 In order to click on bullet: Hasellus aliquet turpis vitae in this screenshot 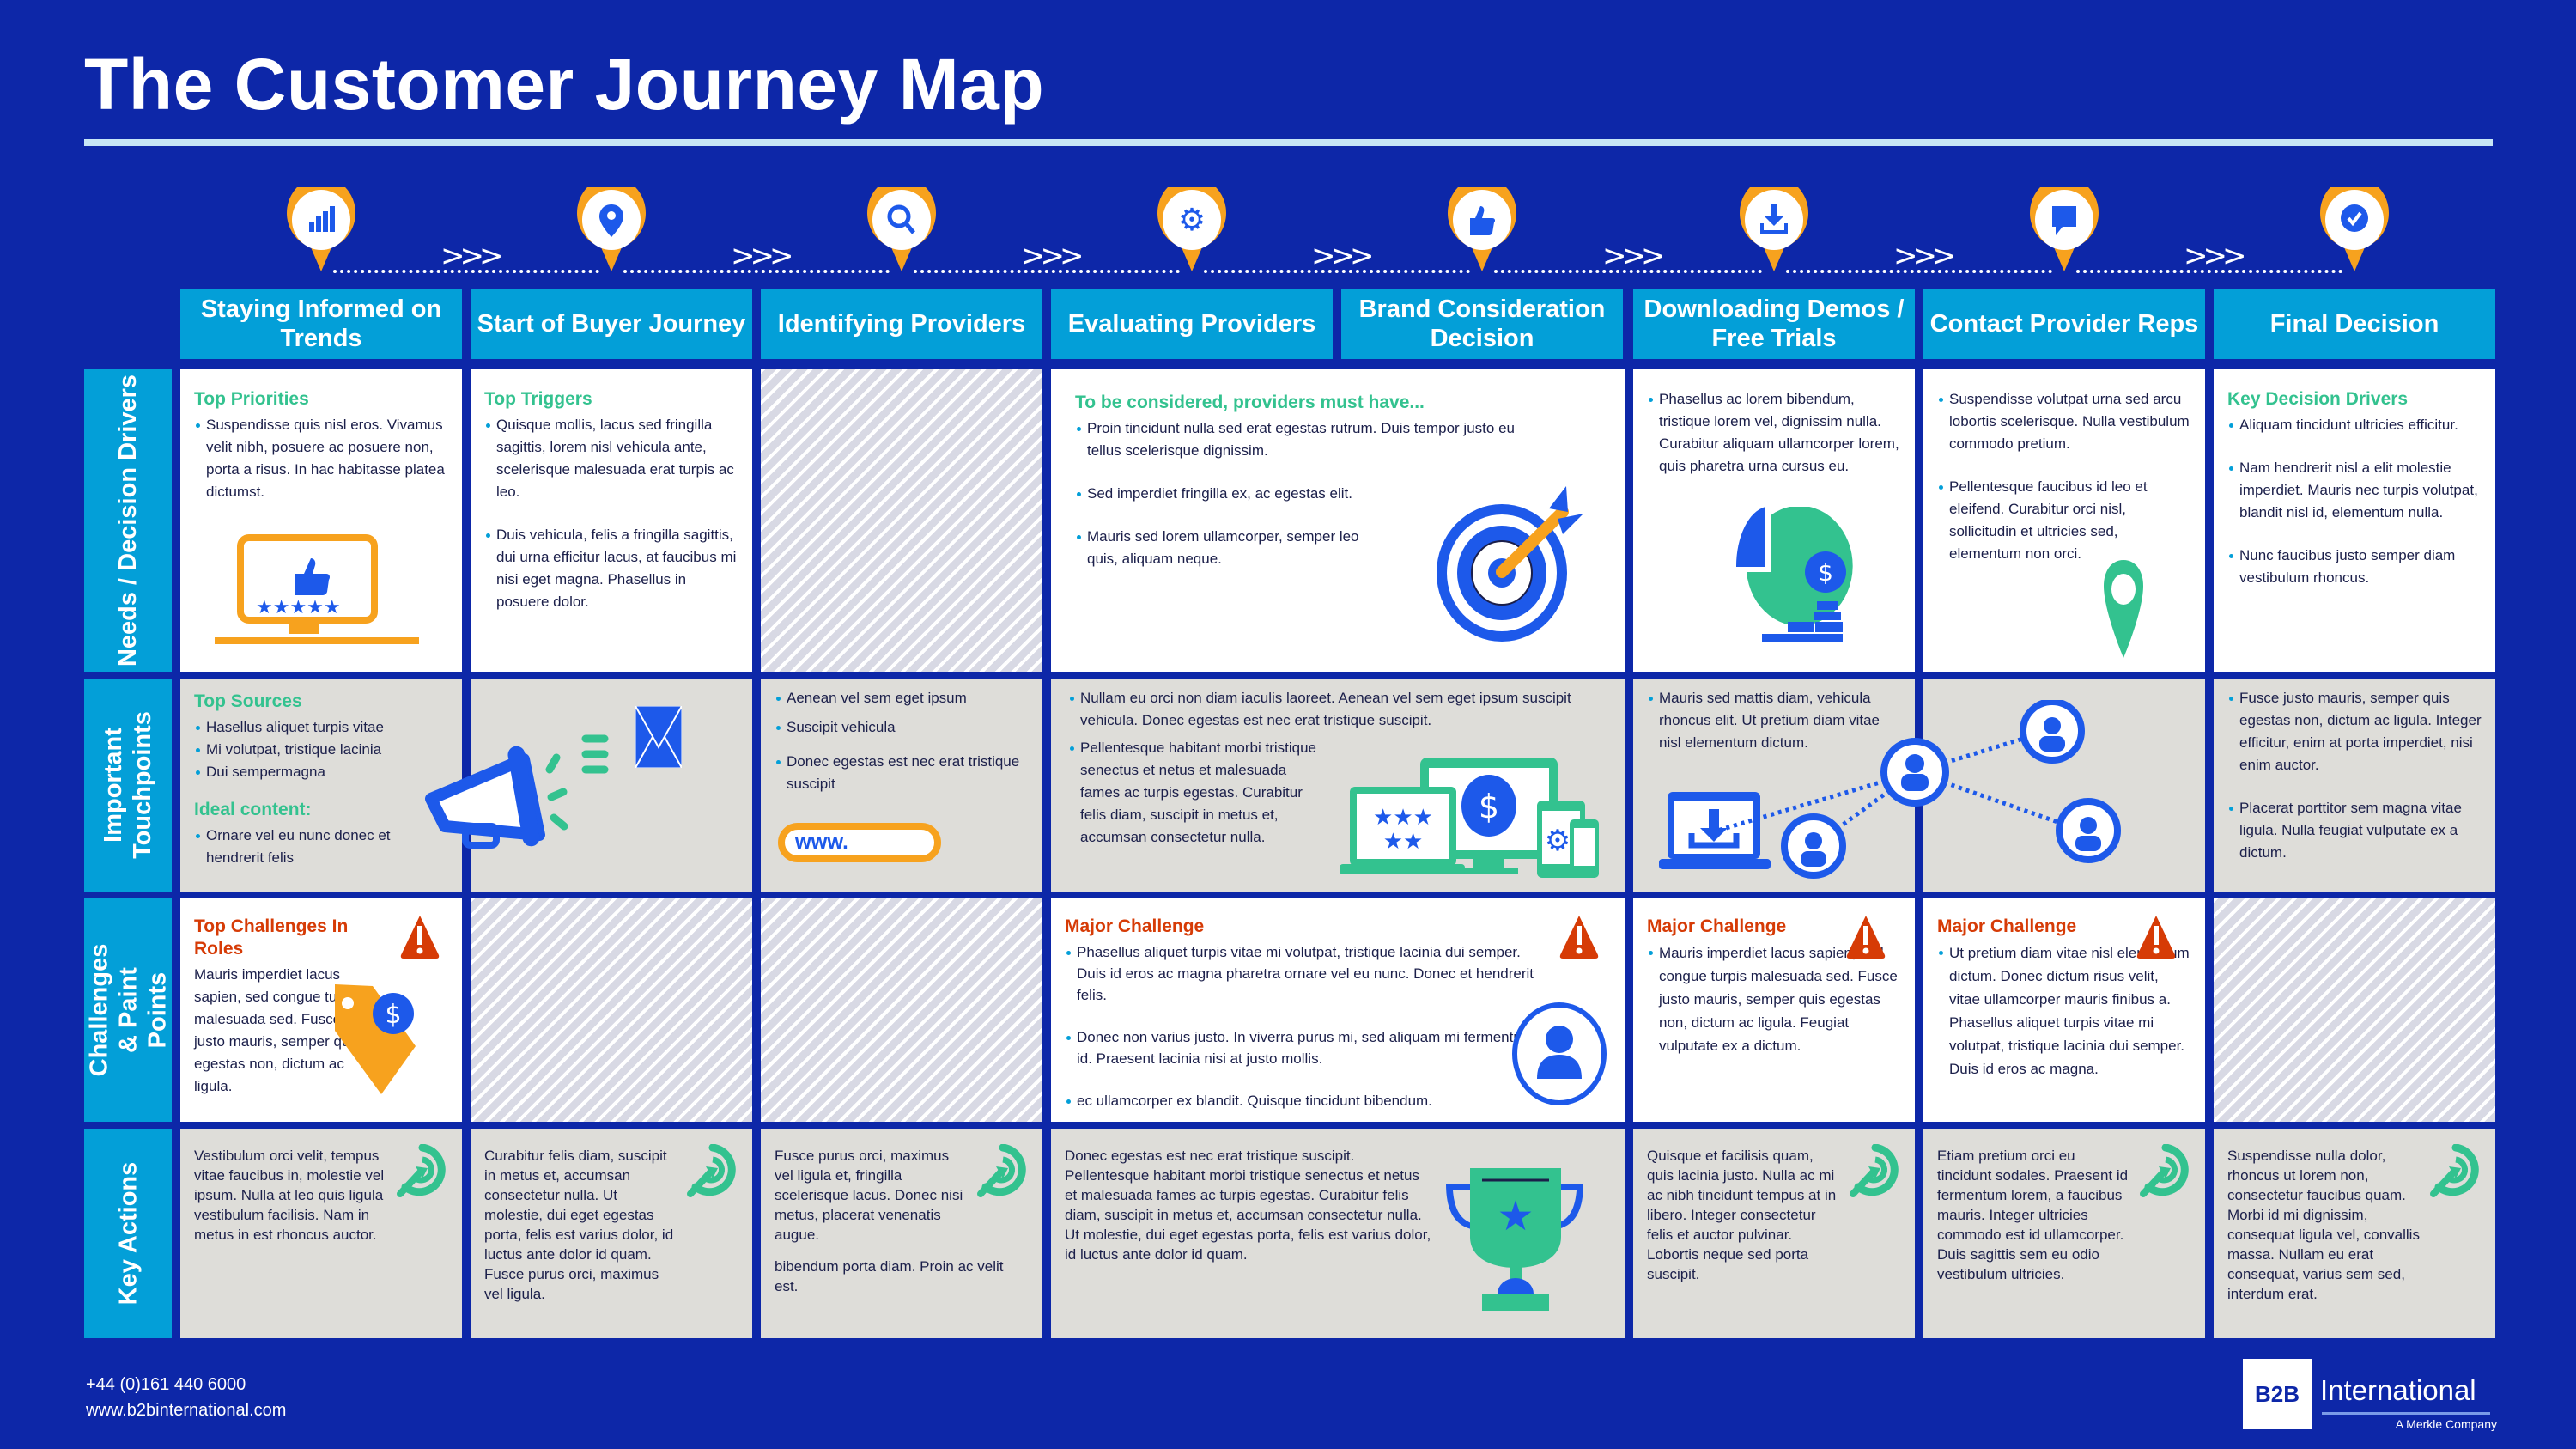, I will do `click(321, 727)`.